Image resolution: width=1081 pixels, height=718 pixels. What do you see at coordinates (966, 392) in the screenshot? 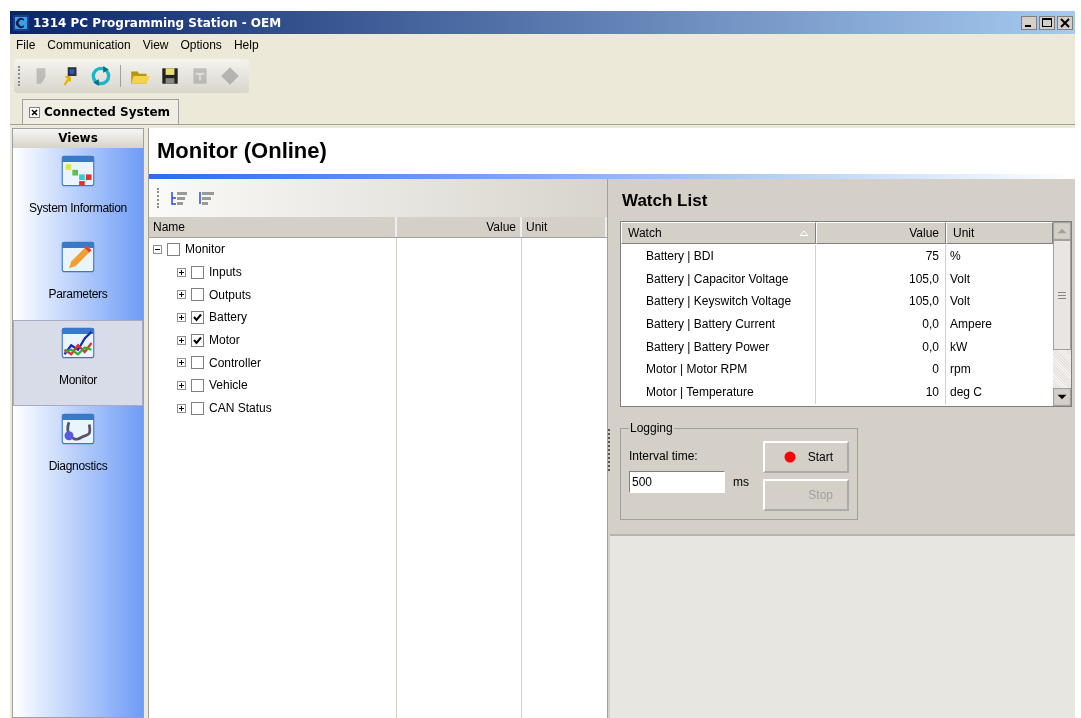
I see `table-cell: deg C` at bounding box center [966, 392].